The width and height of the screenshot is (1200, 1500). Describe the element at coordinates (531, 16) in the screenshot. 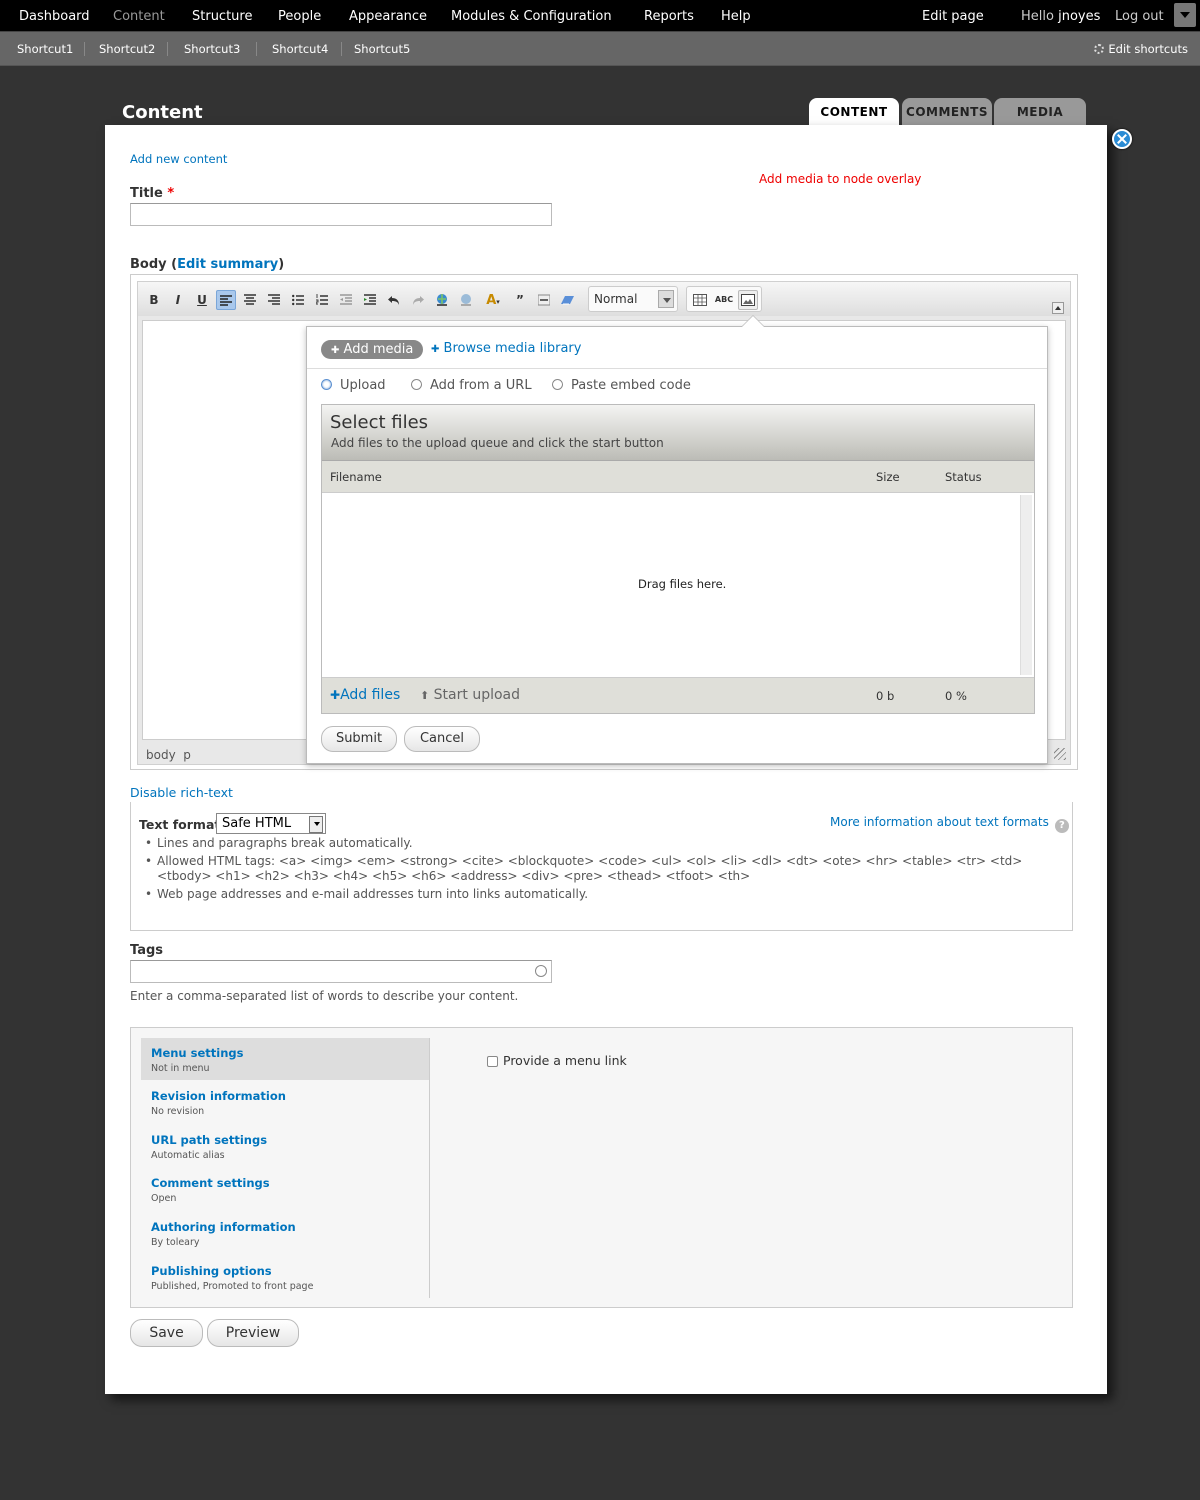

I see `toolbar-modules: Modules & Configuration` at that location.